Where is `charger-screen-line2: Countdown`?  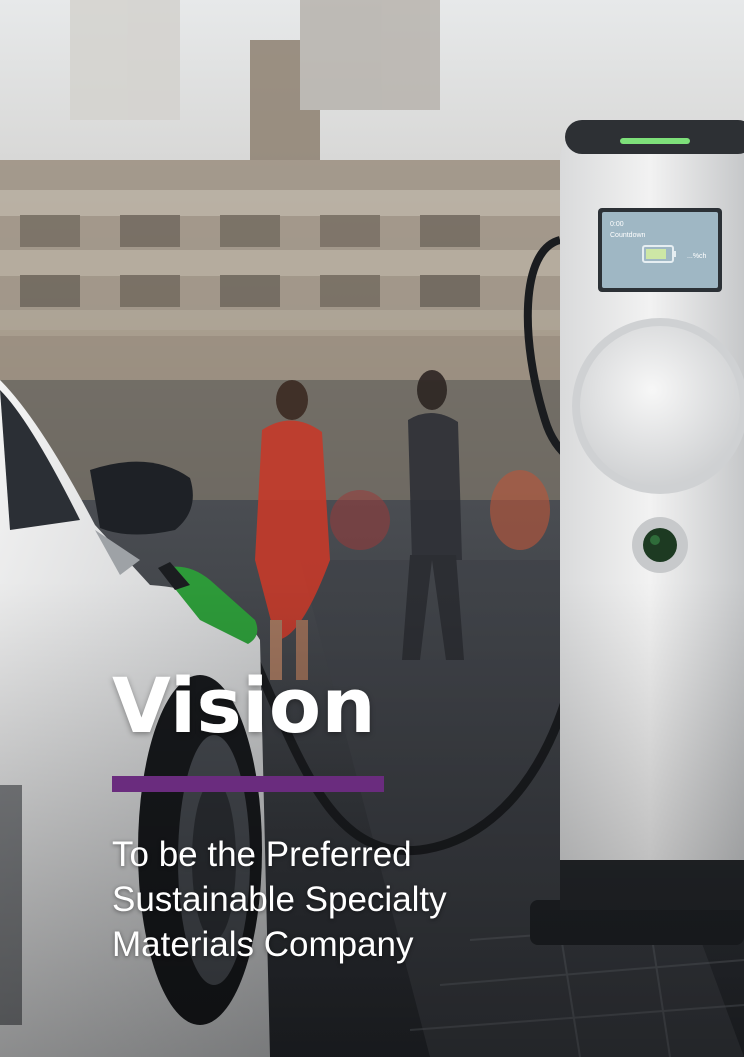
charger-screen-line2: Countdown is located at coordinates (628, 235).